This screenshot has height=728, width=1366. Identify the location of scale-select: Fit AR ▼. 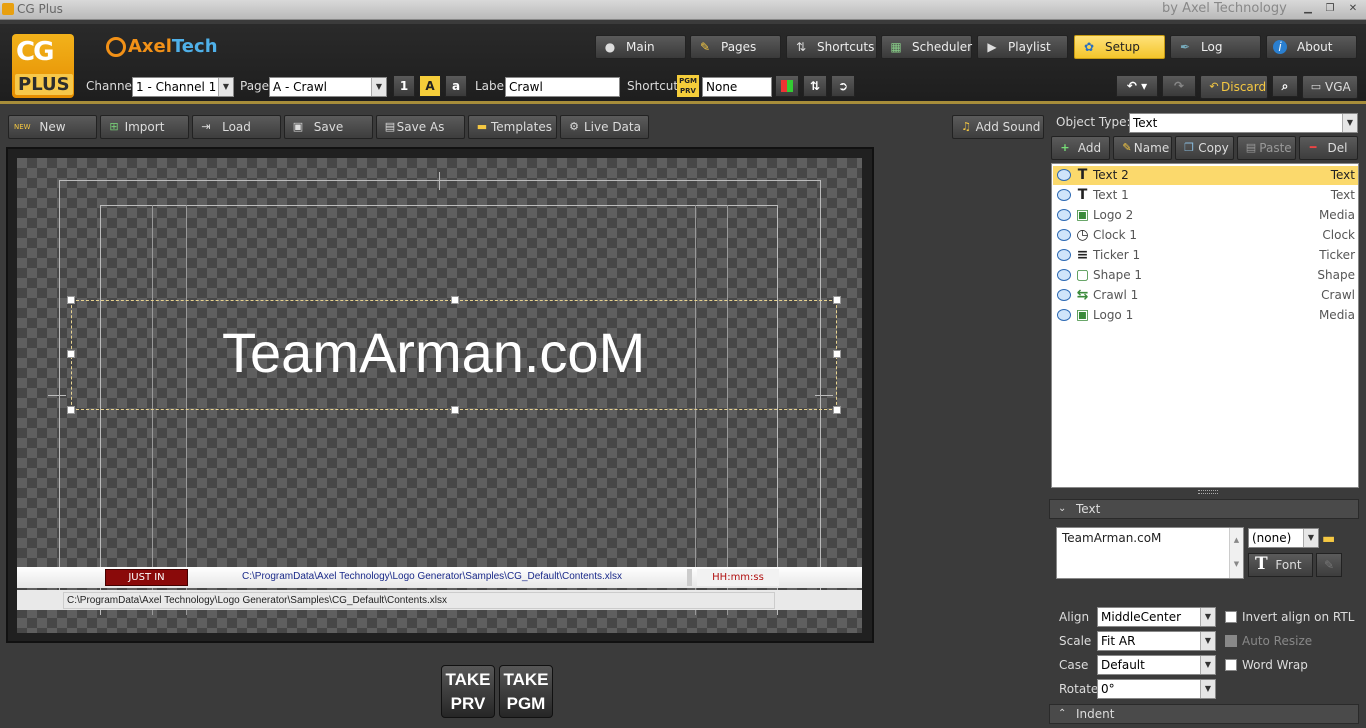
(1156, 641).